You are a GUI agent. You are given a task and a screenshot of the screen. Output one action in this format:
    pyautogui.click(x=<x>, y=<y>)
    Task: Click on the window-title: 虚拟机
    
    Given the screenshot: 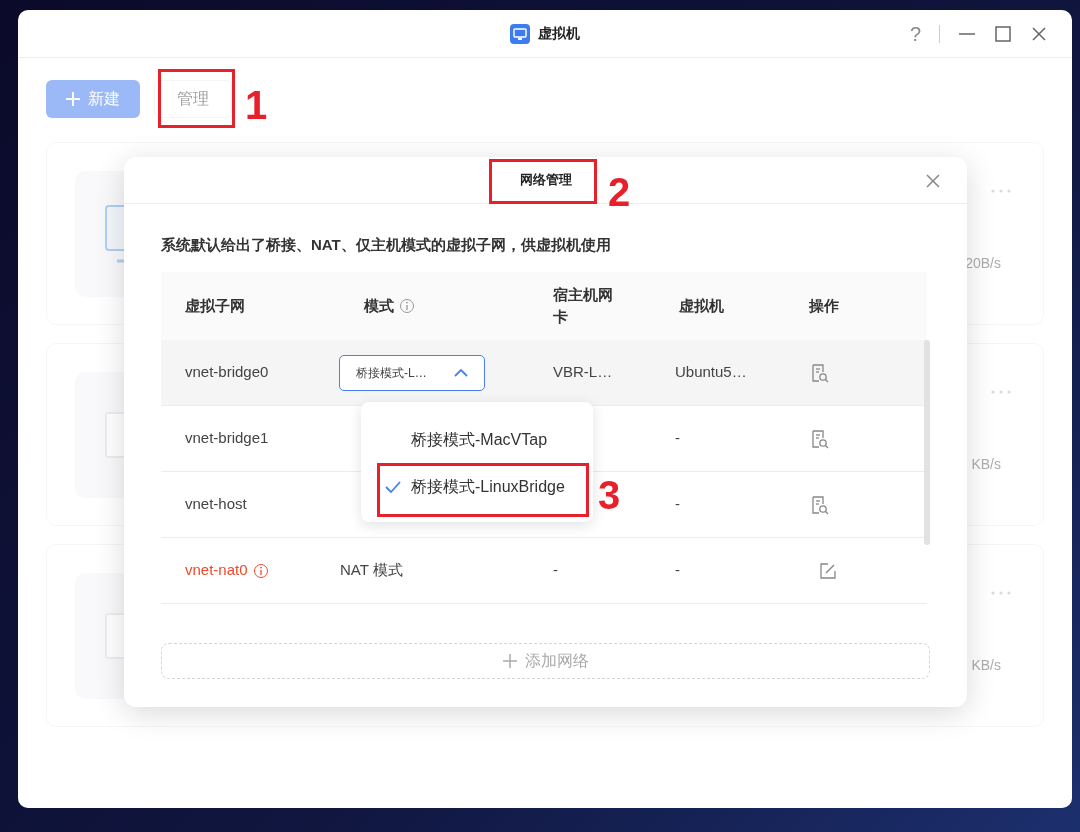 What is the action you would take?
    pyautogui.click(x=559, y=33)
    